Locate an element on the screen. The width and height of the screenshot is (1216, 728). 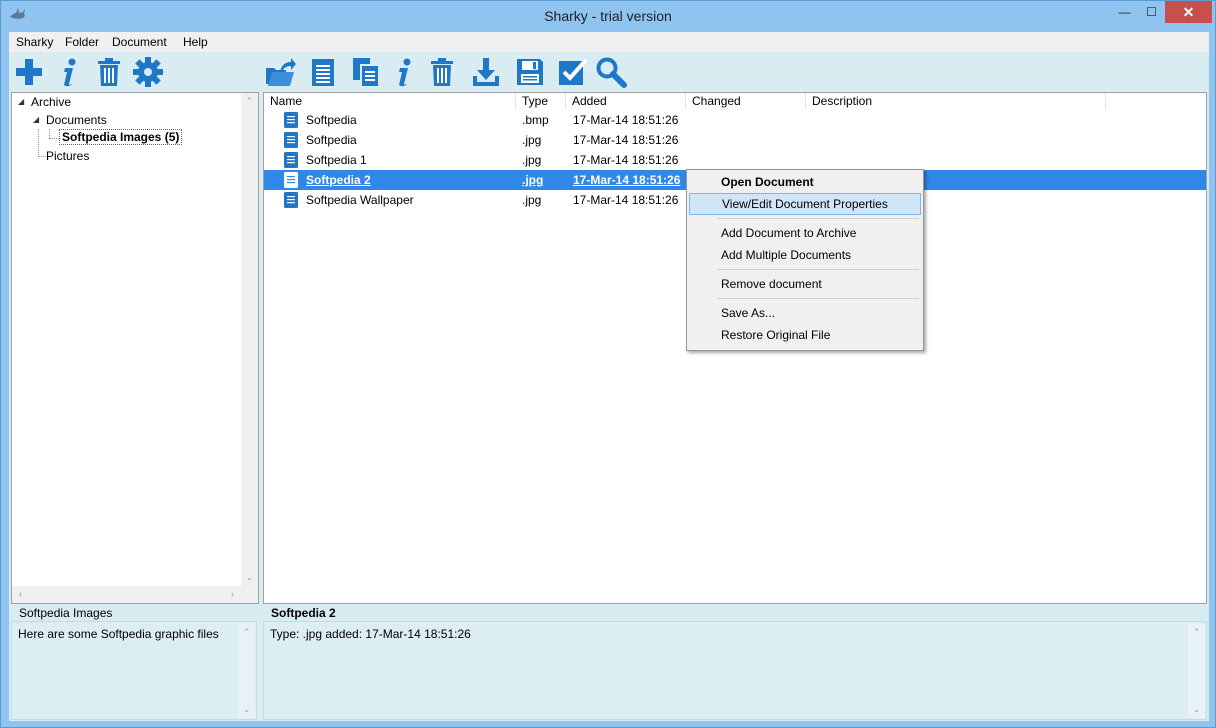
column-header-added: Added is located at coordinates (626, 101).